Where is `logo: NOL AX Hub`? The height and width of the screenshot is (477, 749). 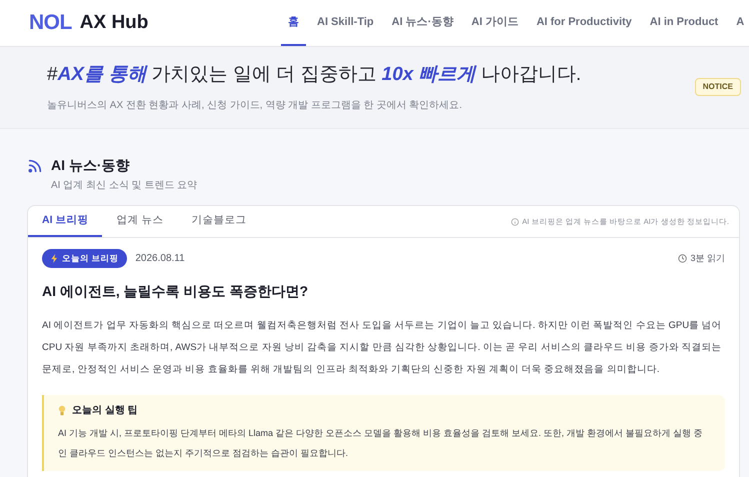
logo: NOL AX Hub is located at coordinates (141, 23).